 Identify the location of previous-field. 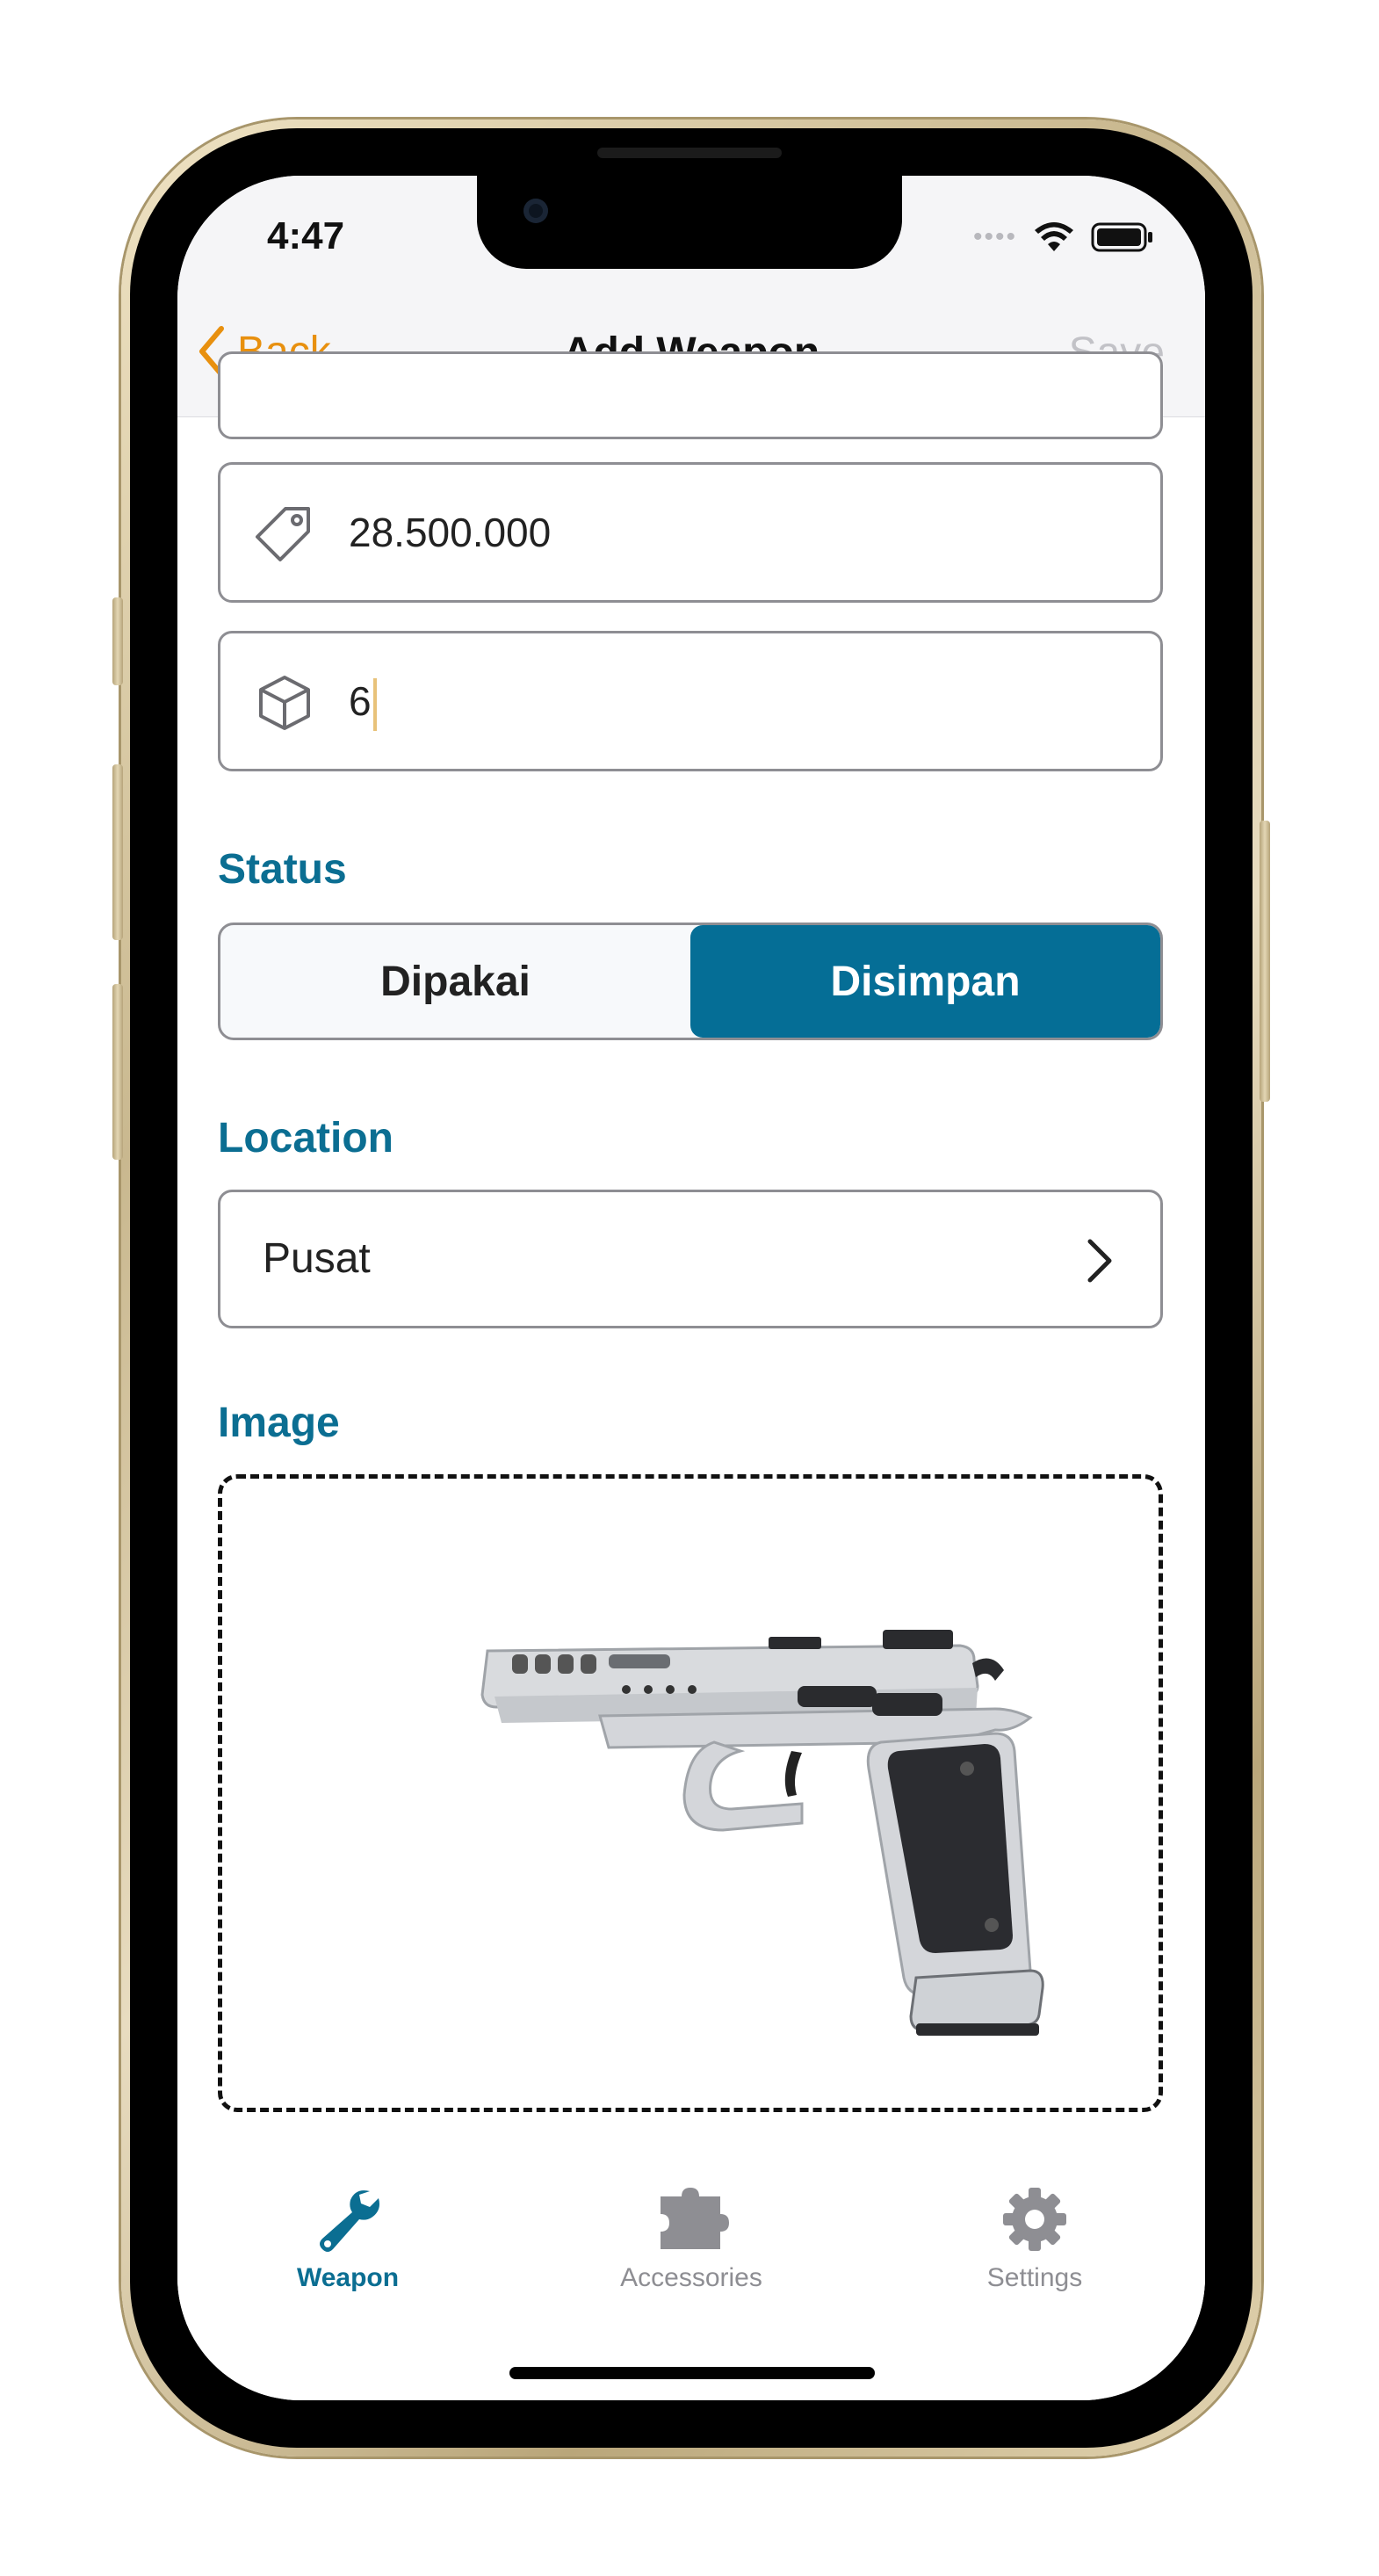
(690, 395).